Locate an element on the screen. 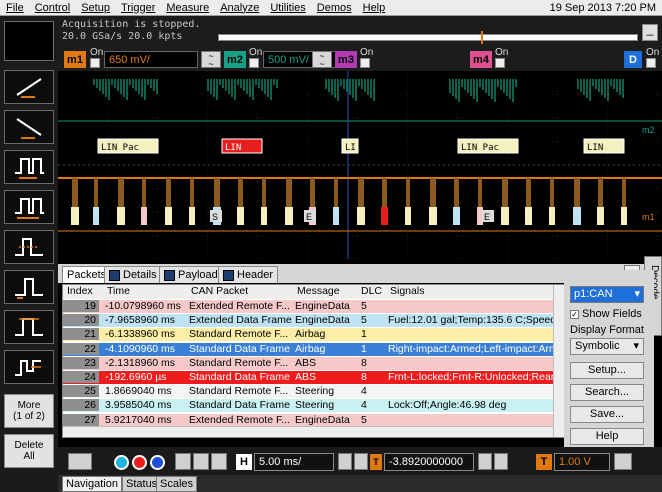 The image size is (662, 492). wave-icon is located at coordinates (361, 461).